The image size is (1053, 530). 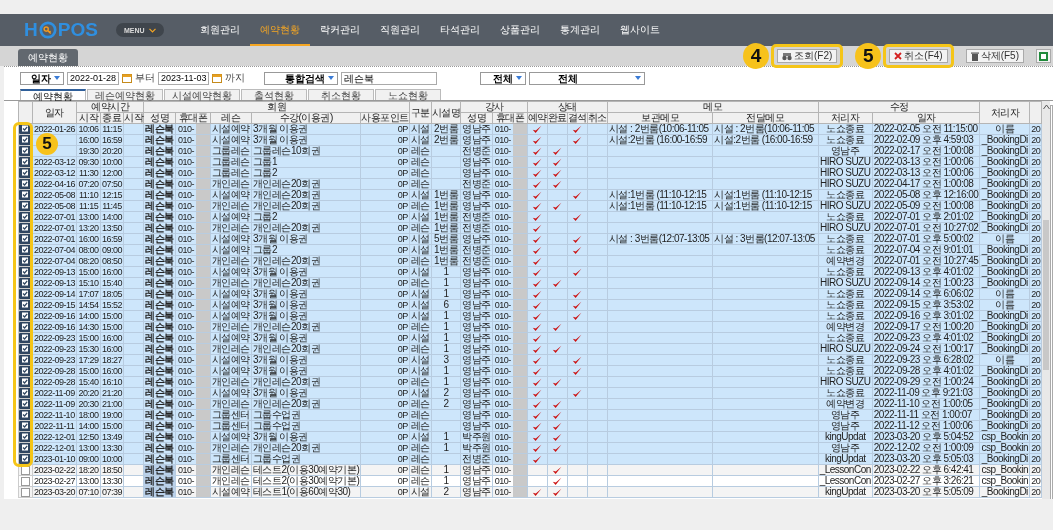 What do you see at coordinates (639, 30) in the screenshot?
I see `nav-menu-item: 웹사이트` at bounding box center [639, 30].